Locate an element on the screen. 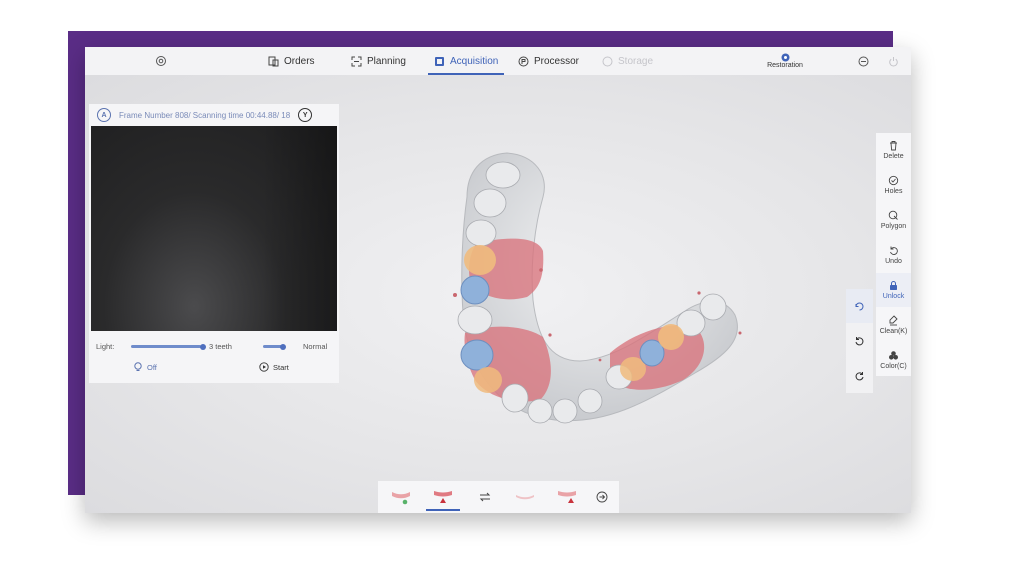  light-label: Light: is located at coordinates (105, 346).